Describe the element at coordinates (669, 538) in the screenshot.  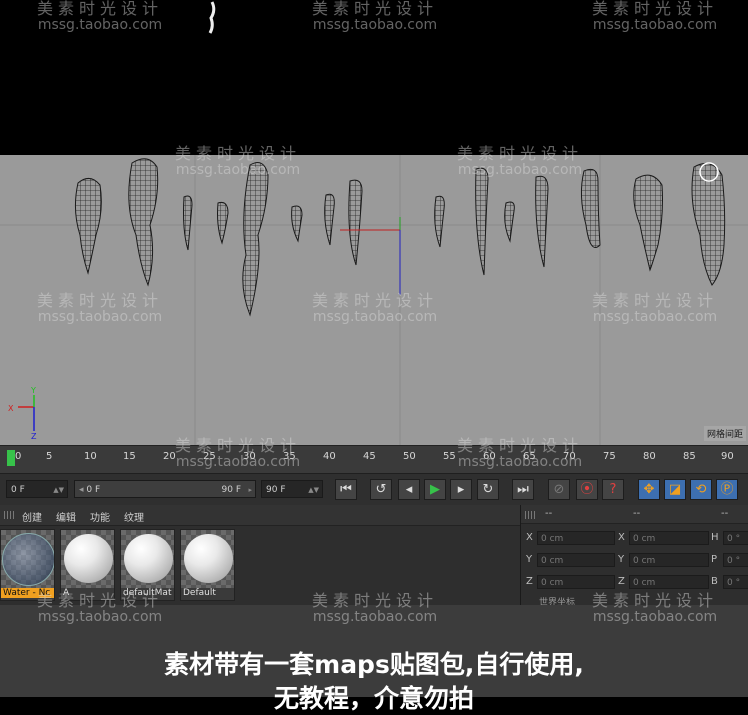
I see `size-x-field: 0 cm` at that location.